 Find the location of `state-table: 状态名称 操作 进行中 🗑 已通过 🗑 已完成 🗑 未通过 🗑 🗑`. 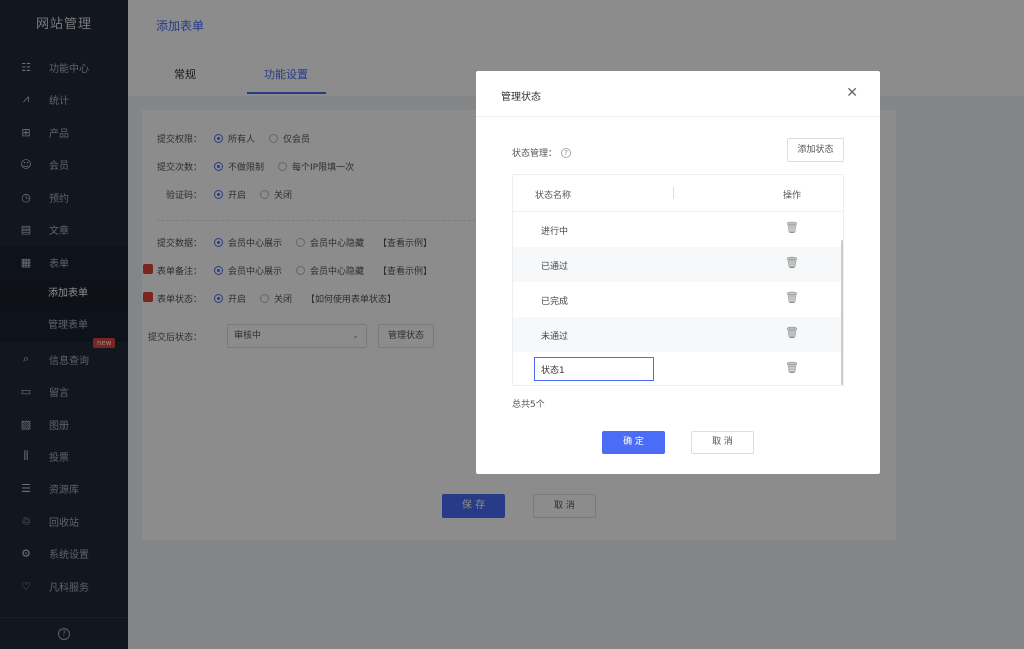

state-table: 状态名称 操作 进行中 🗑 已通过 🗑 已完成 🗑 未通过 🗑 🗑 is located at coordinates (678, 280).